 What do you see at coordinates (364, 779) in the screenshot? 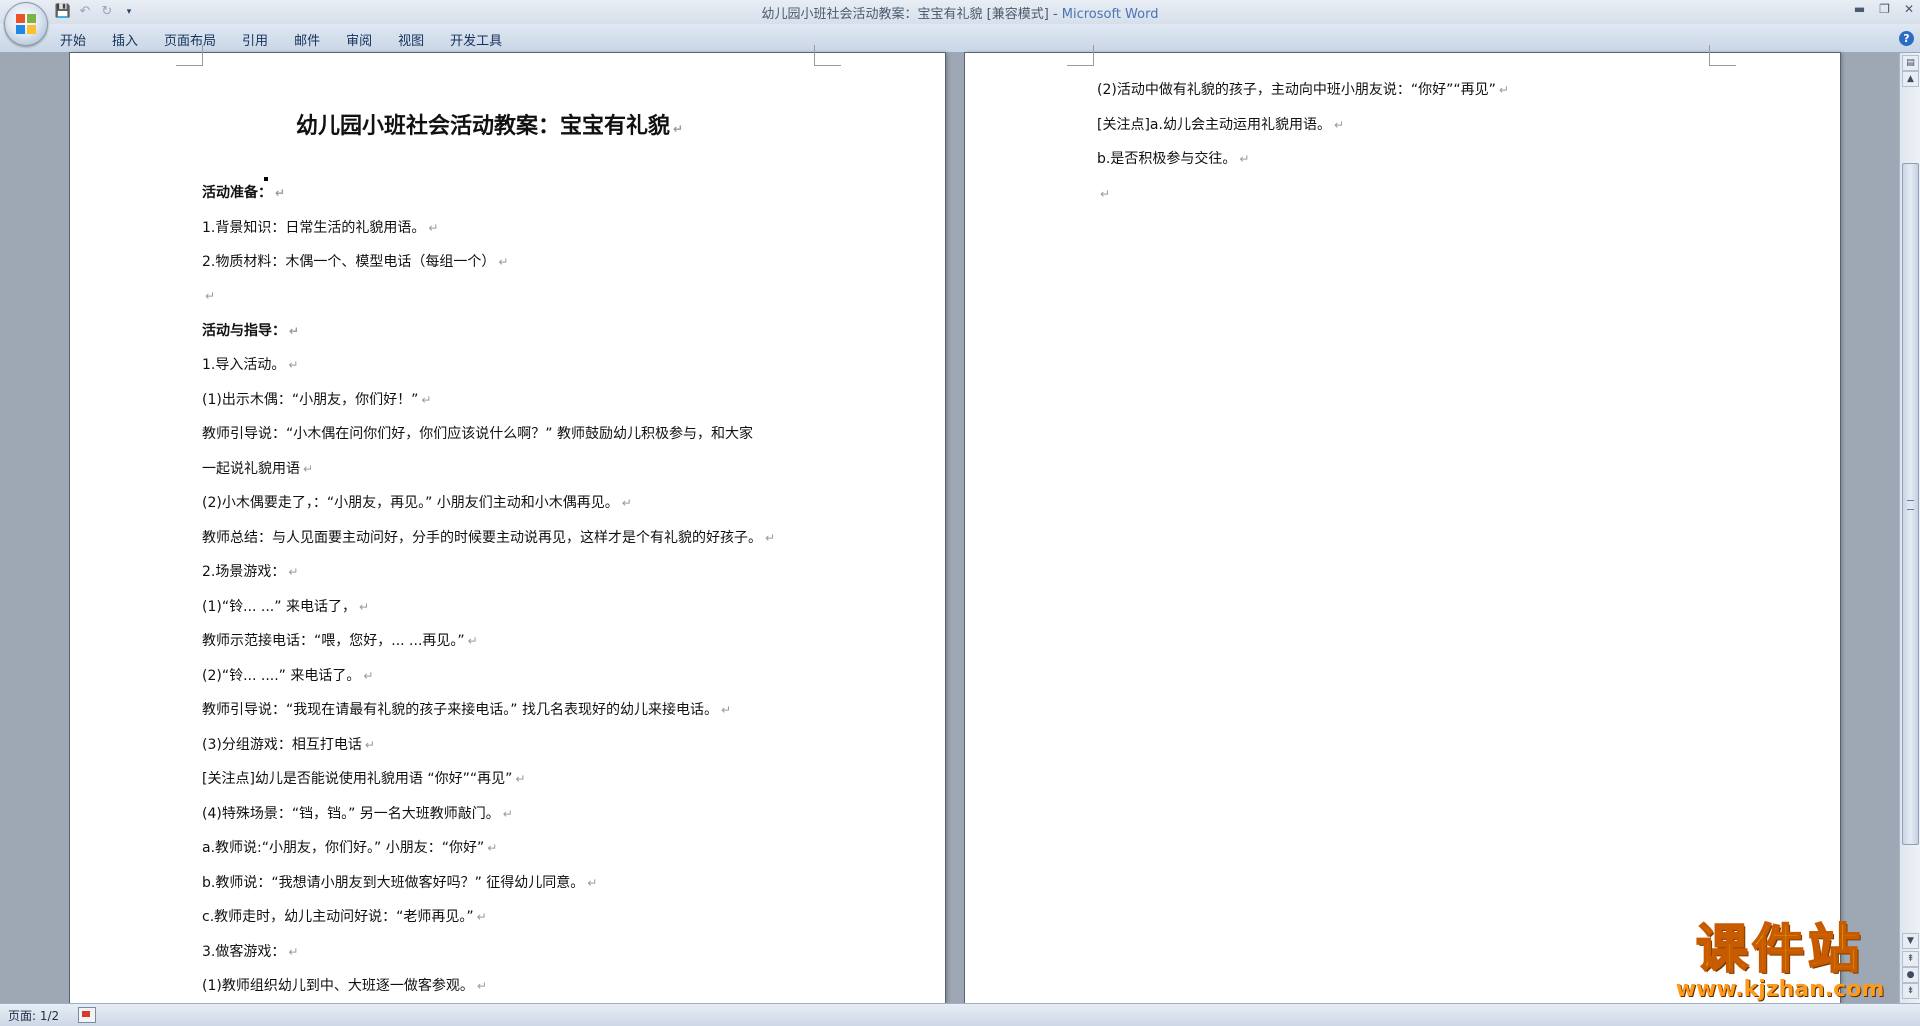
I see `doc-line: [关注点]幼儿是否能说使用礼貌用语 “你好”“再见” ↵` at bounding box center [364, 779].